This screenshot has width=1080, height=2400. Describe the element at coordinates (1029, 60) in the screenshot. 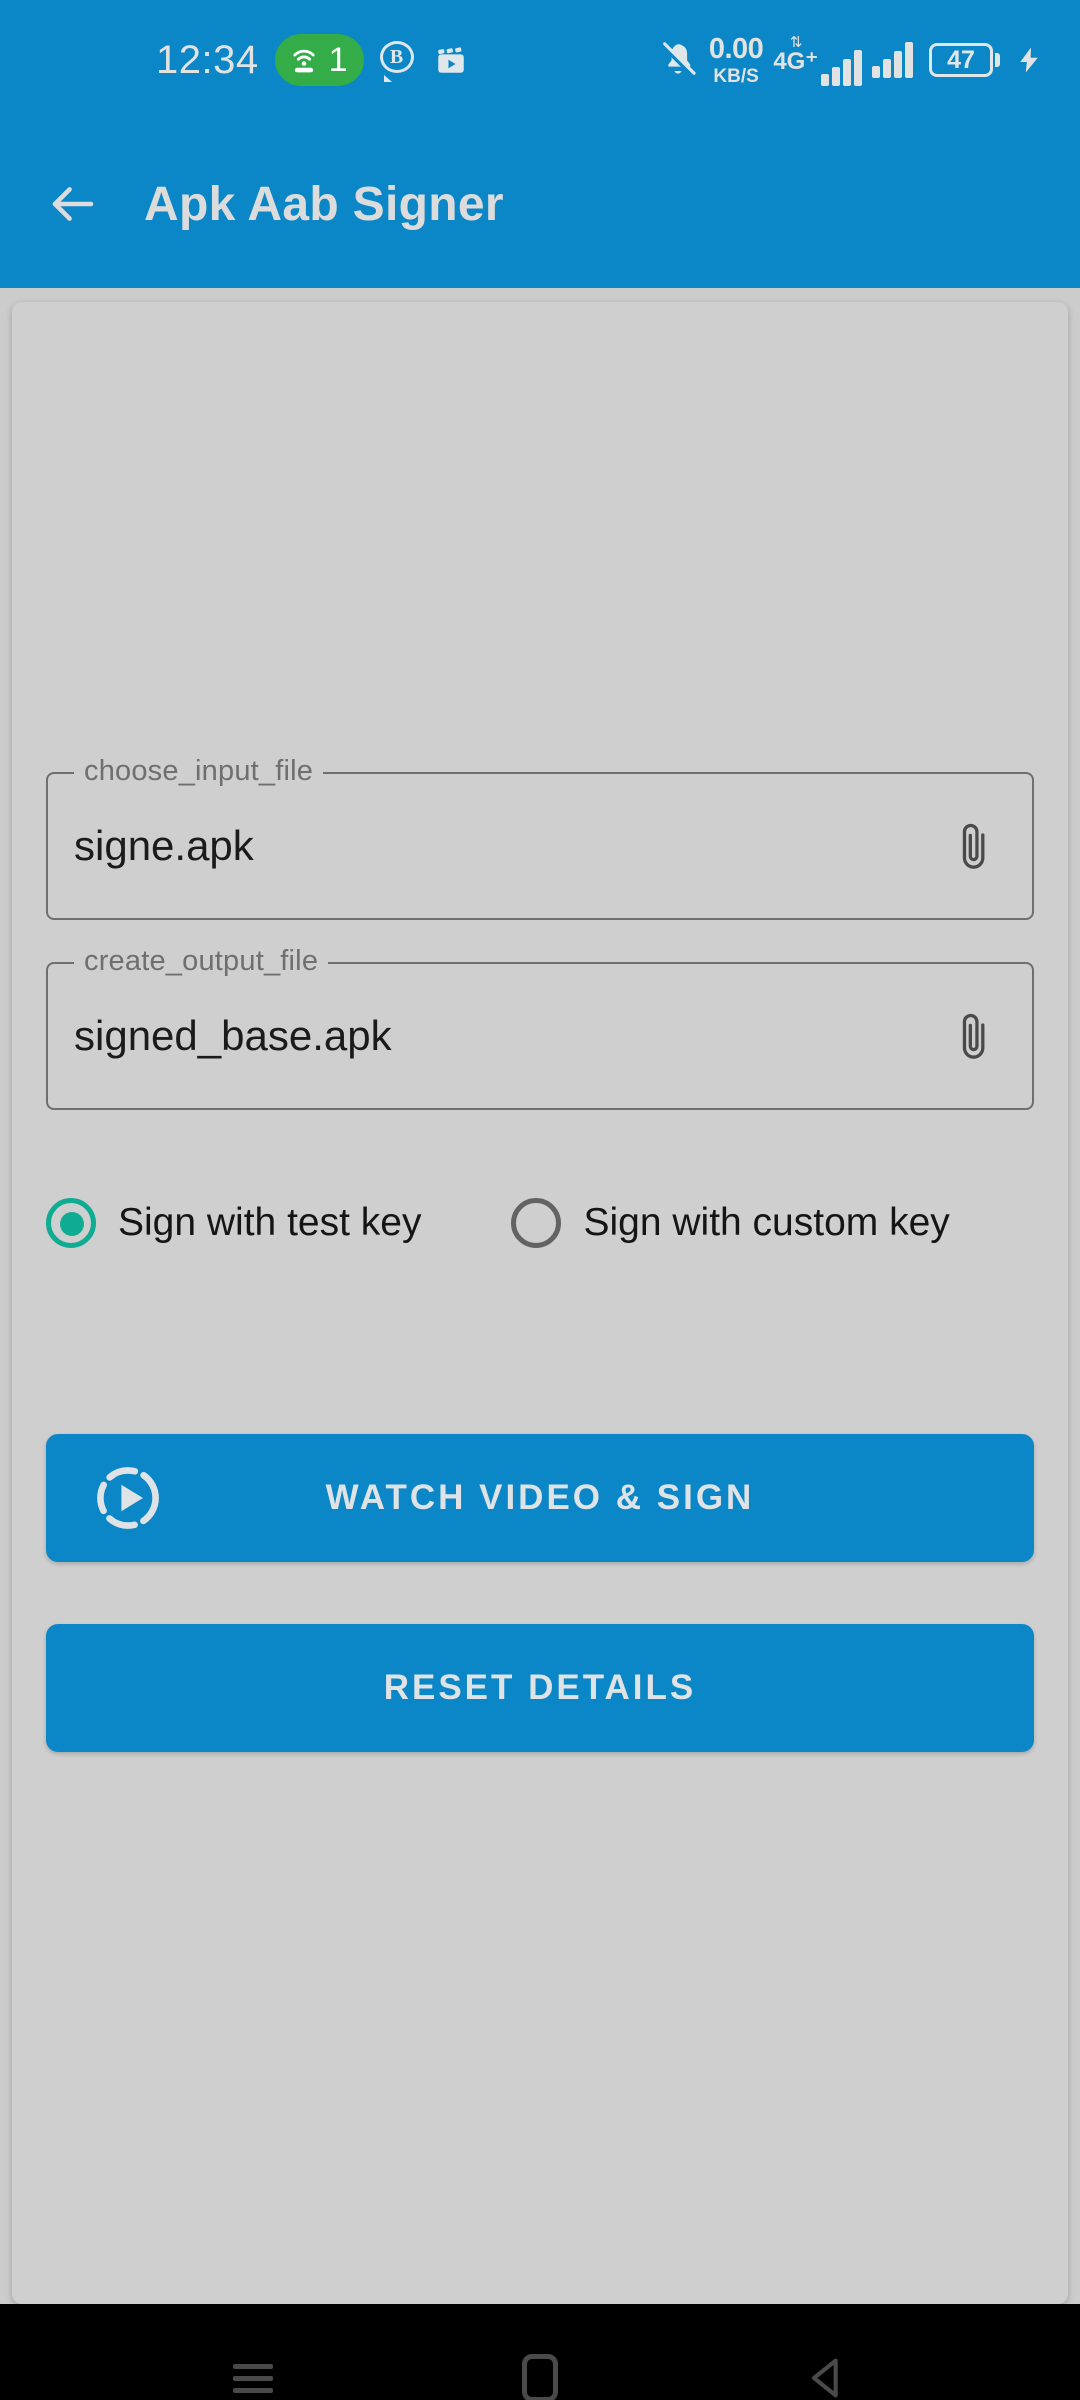

I see `lightning-bolt-icon` at that location.